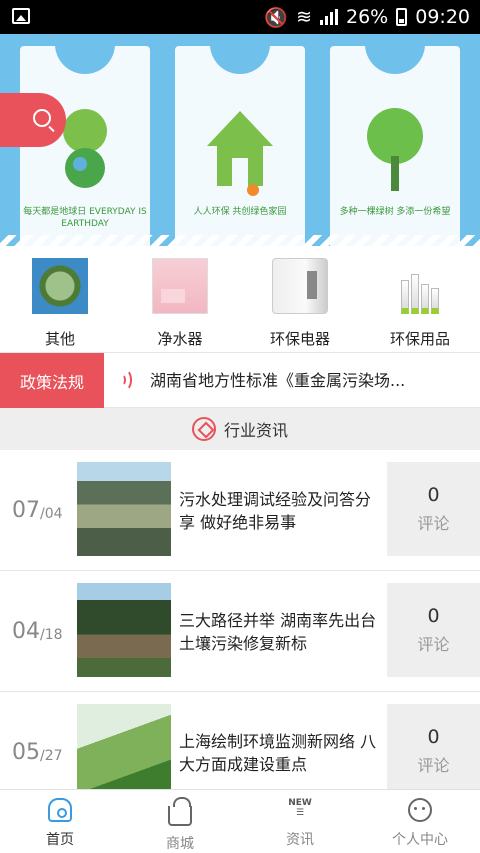 Image resolution: width=480 pixels, height=853 pixels. I want to click on search-button, so click(33, 120).